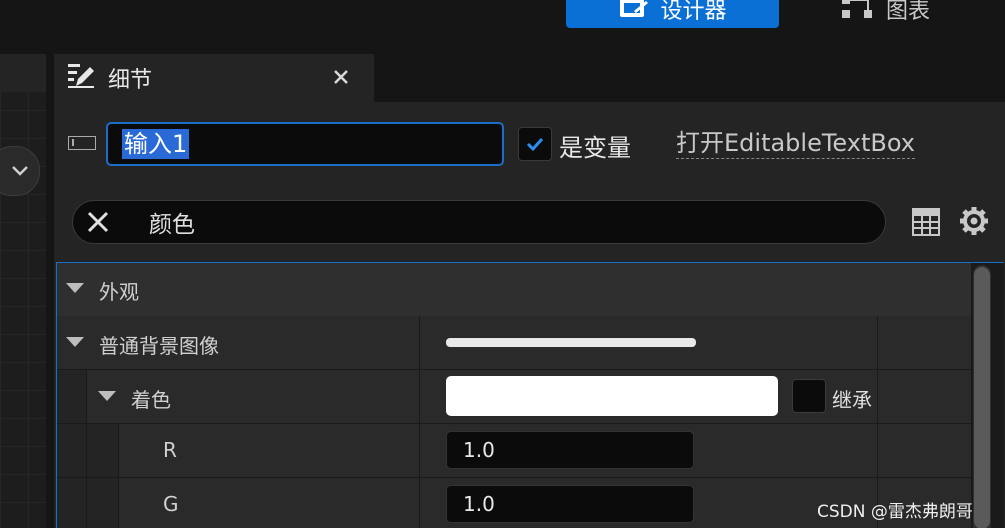 Image resolution: width=1005 pixels, height=528 pixels. What do you see at coordinates (858, 12) in the screenshot?
I see `graph-icon` at bounding box center [858, 12].